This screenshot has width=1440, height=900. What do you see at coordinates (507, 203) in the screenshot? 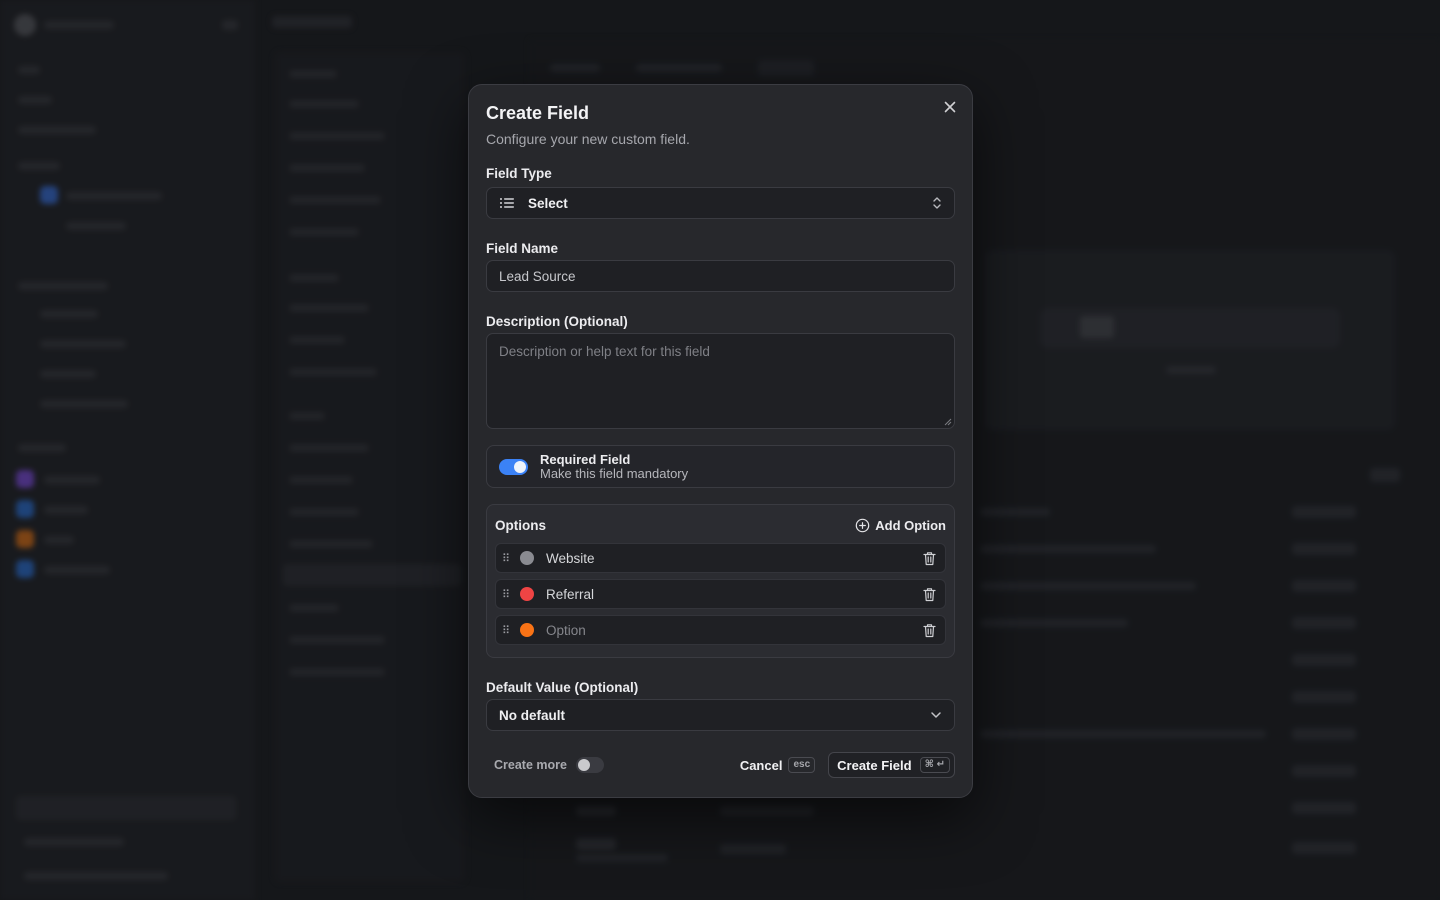
I see `list-icon` at bounding box center [507, 203].